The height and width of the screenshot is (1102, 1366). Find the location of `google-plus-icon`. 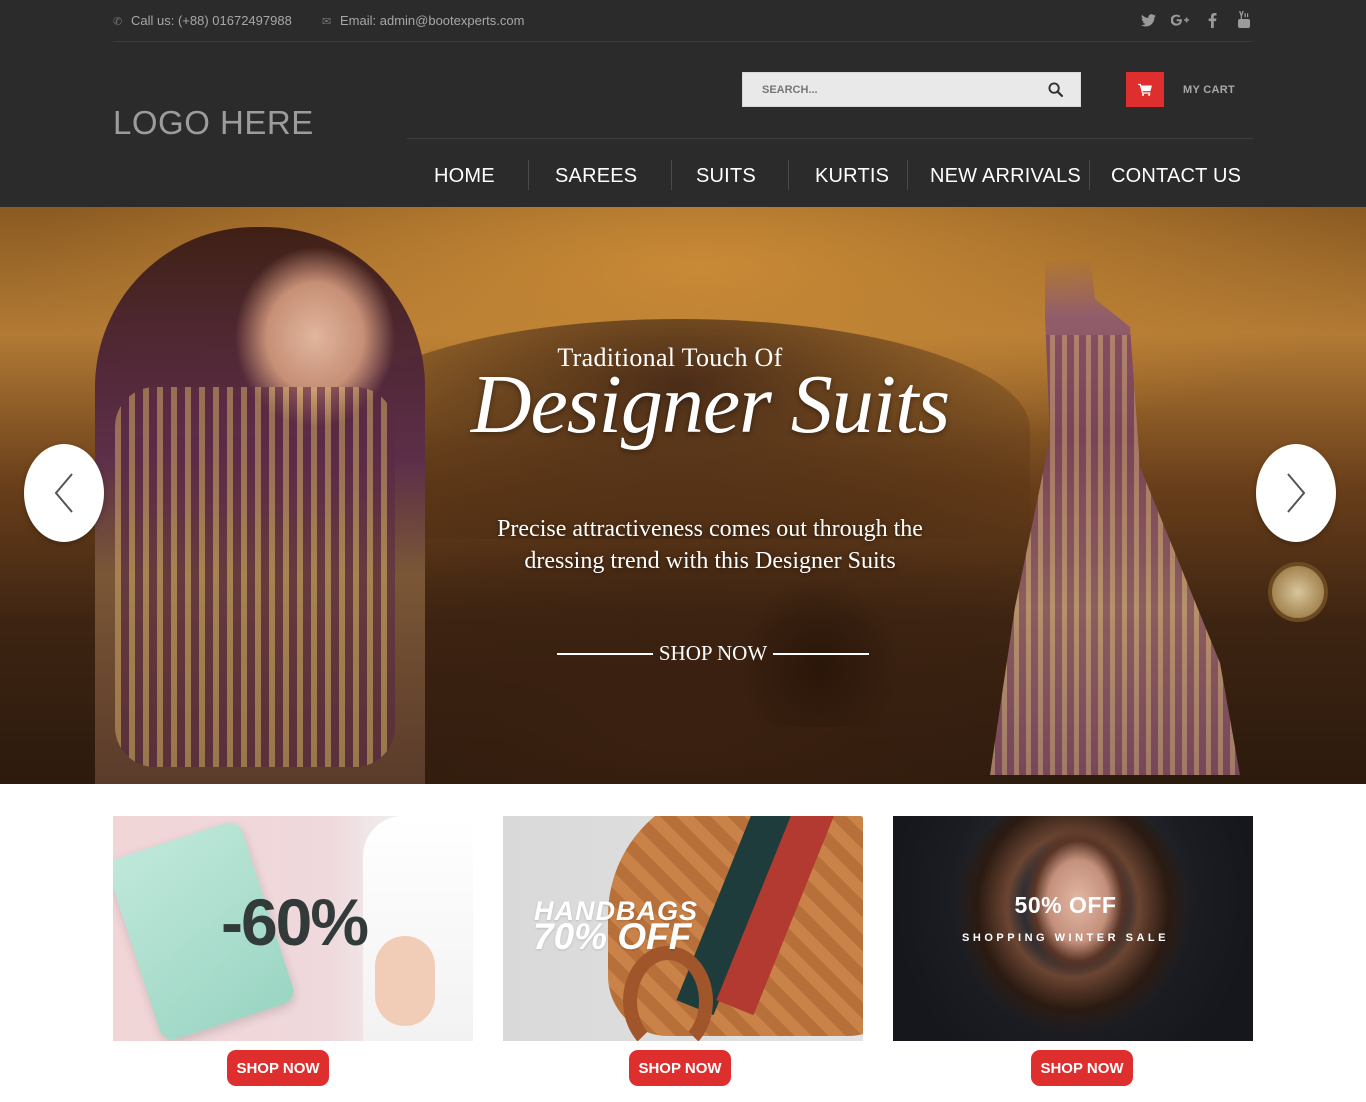

google-plus-icon is located at coordinates (1180, 20).